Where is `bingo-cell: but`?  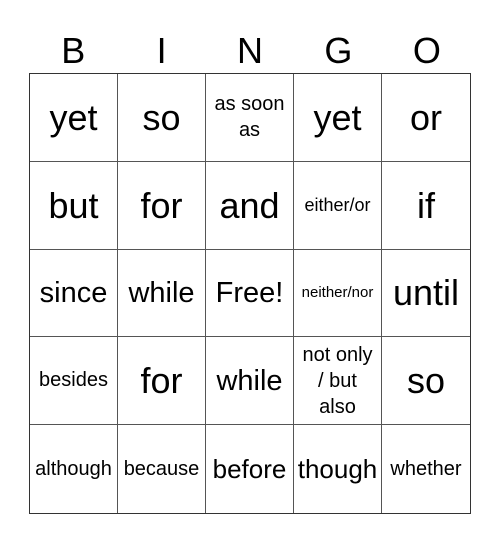 bingo-cell: but is located at coordinates (74, 205).